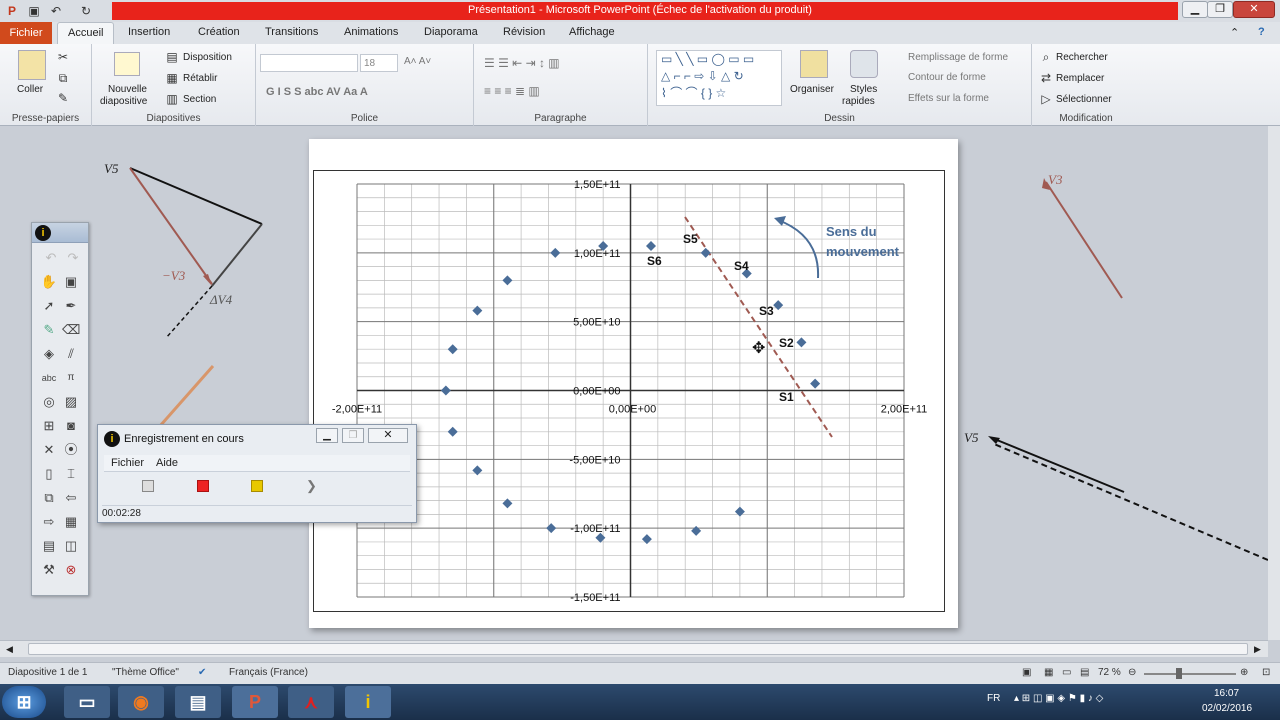 The height and width of the screenshot is (720, 1280). Describe the element at coordinates (71, 402) in the screenshot. I see `image-icon: ▨` at that location.